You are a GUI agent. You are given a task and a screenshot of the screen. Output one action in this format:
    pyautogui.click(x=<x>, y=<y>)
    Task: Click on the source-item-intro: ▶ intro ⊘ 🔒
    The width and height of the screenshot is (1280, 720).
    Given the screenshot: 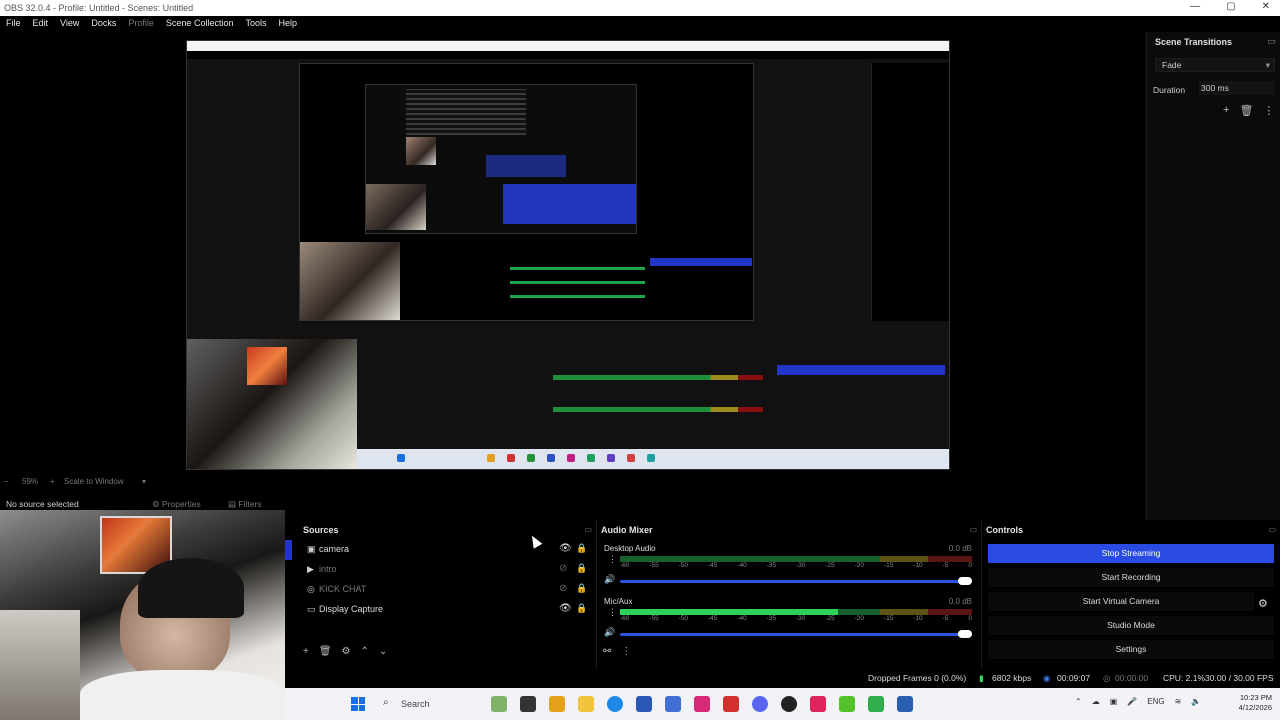 What is the action you would take?
    pyautogui.click(x=436, y=570)
    